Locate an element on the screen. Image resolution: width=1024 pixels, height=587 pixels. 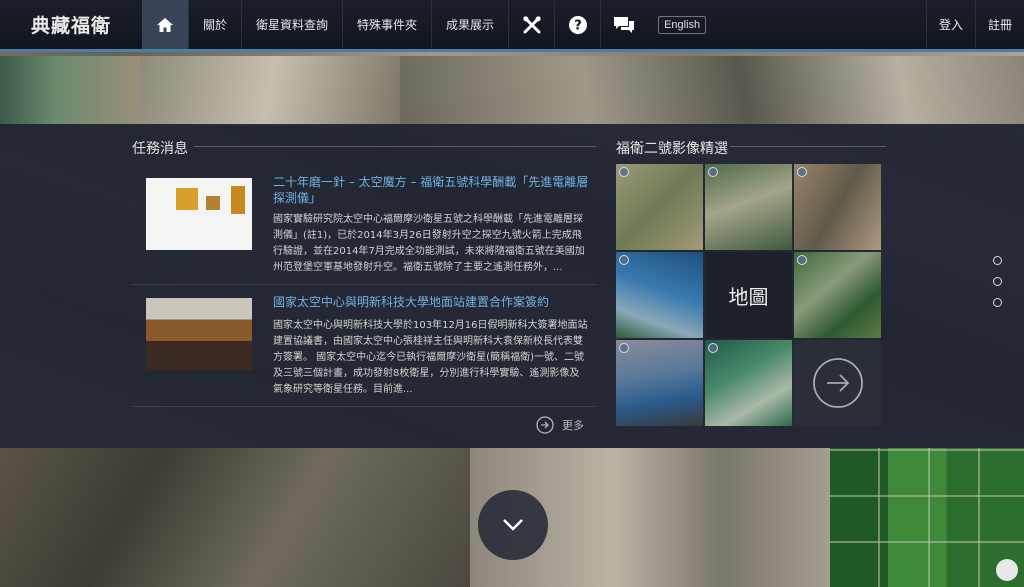
scroll-down-button is located at coordinates (513, 525).